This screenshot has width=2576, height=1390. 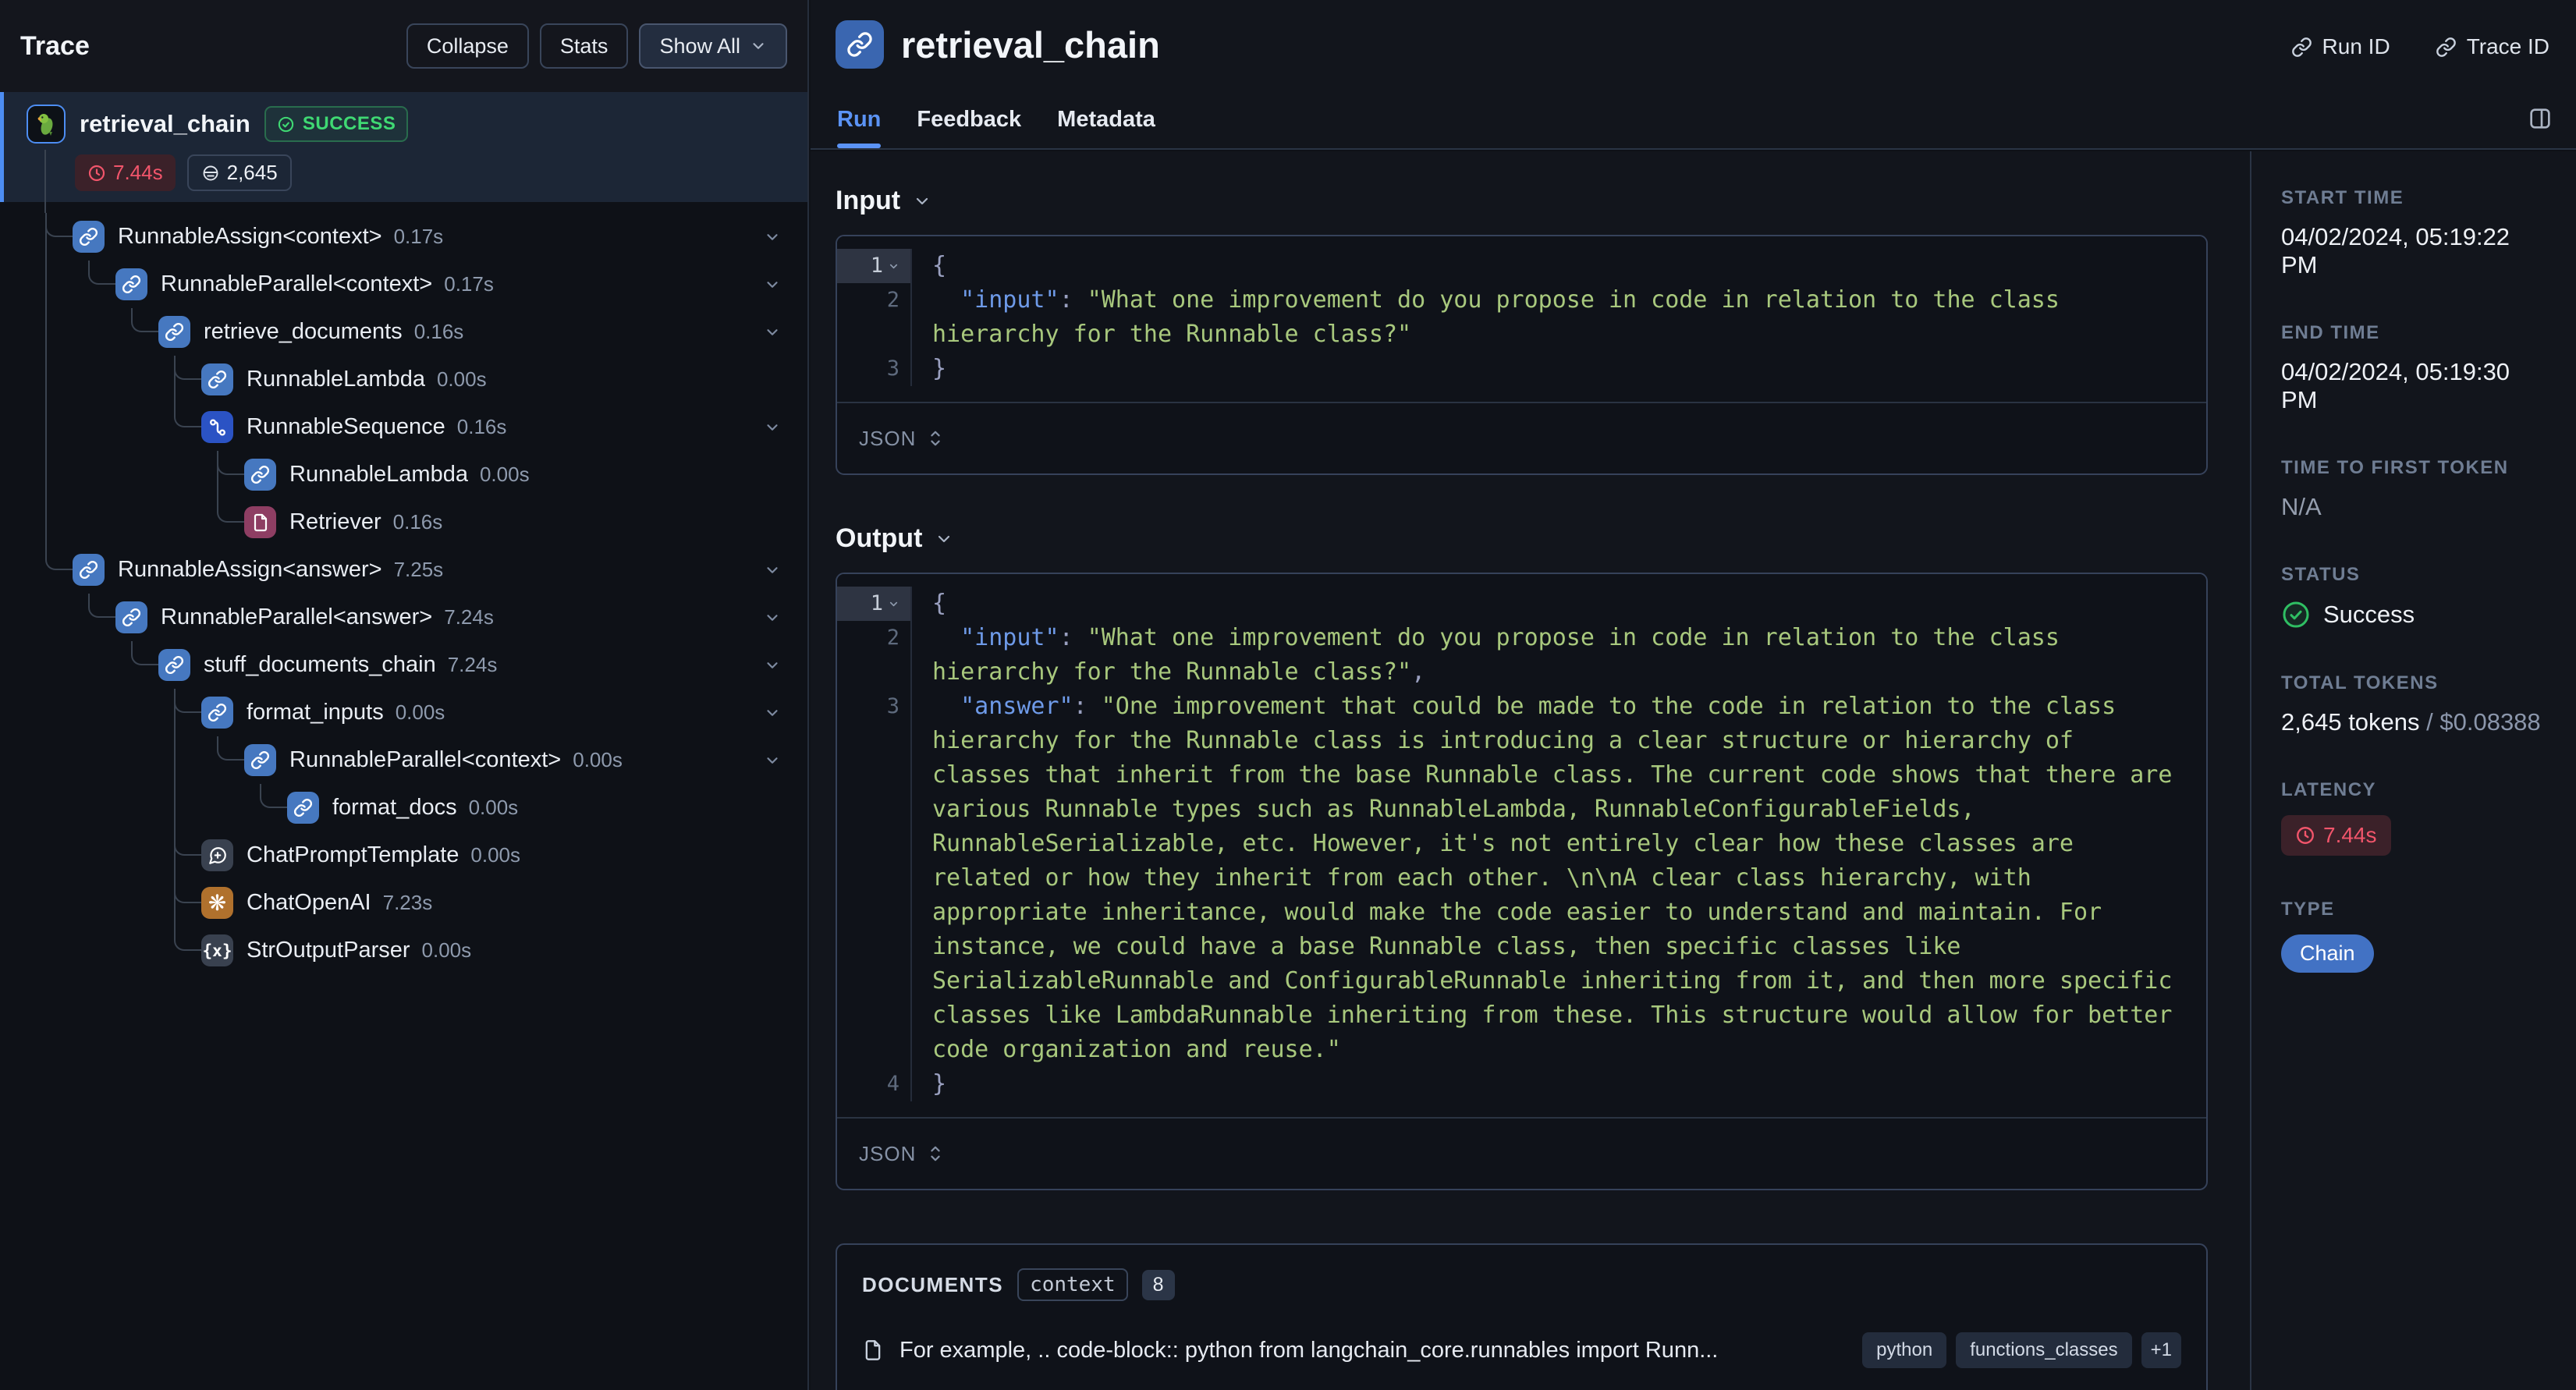 What do you see at coordinates (403, 522) in the screenshot?
I see `trace-tree-row: Retriever 0.16s` at bounding box center [403, 522].